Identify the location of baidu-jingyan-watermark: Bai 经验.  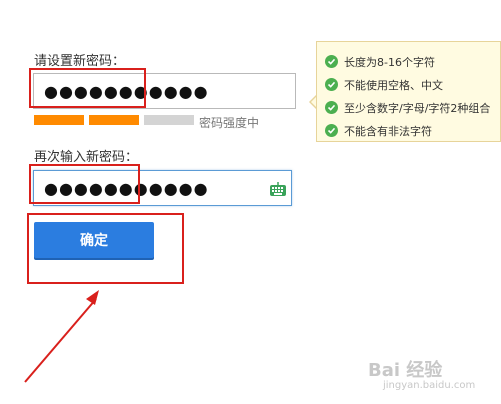
(405, 370).